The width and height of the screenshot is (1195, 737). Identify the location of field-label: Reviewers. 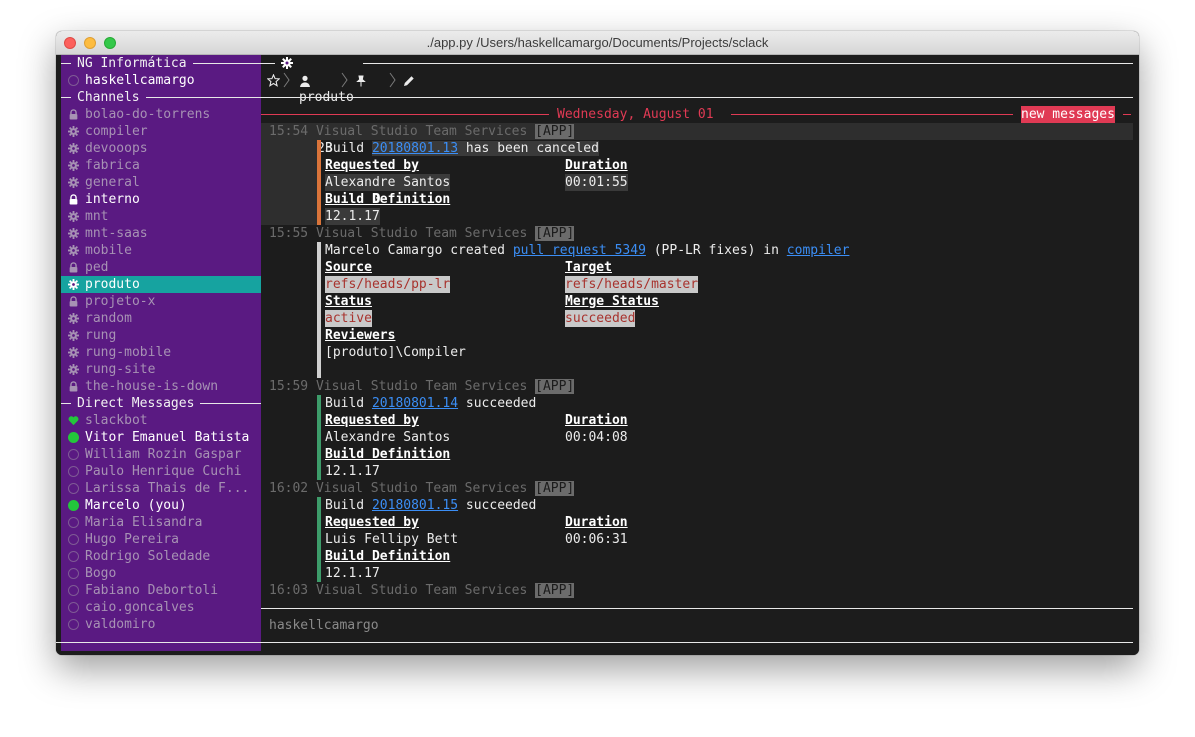
(360, 335).